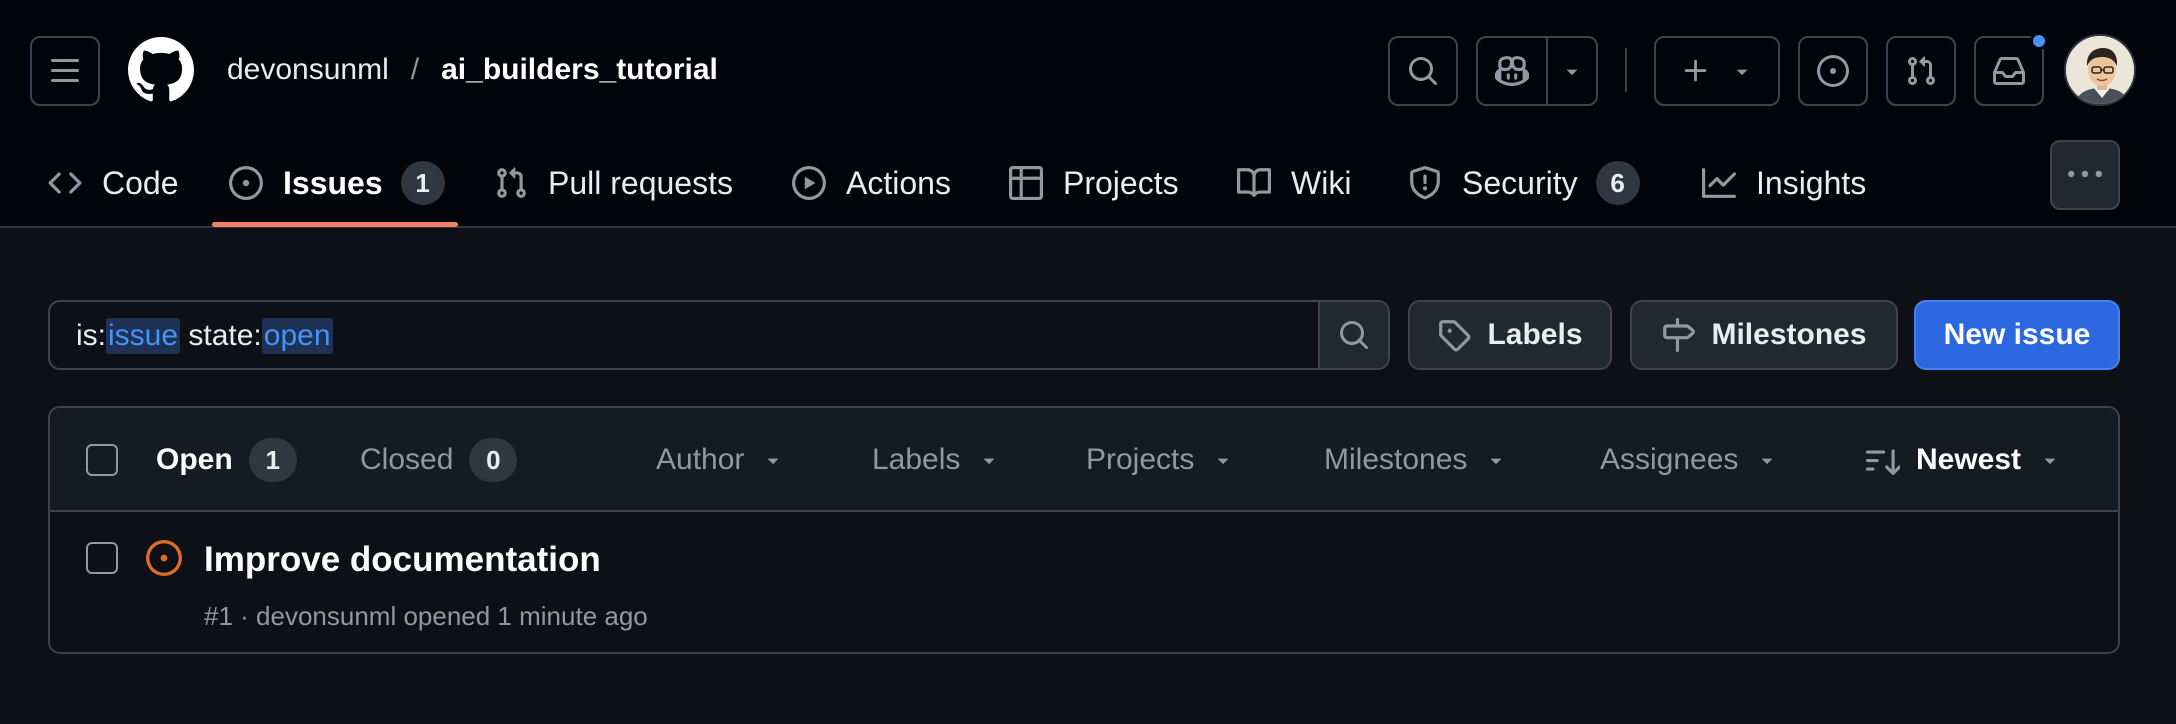 This screenshot has height=724, width=2176. What do you see at coordinates (2039, 41) in the screenshot?
I see `notification-indicator` at bounding box center [2039, 41].